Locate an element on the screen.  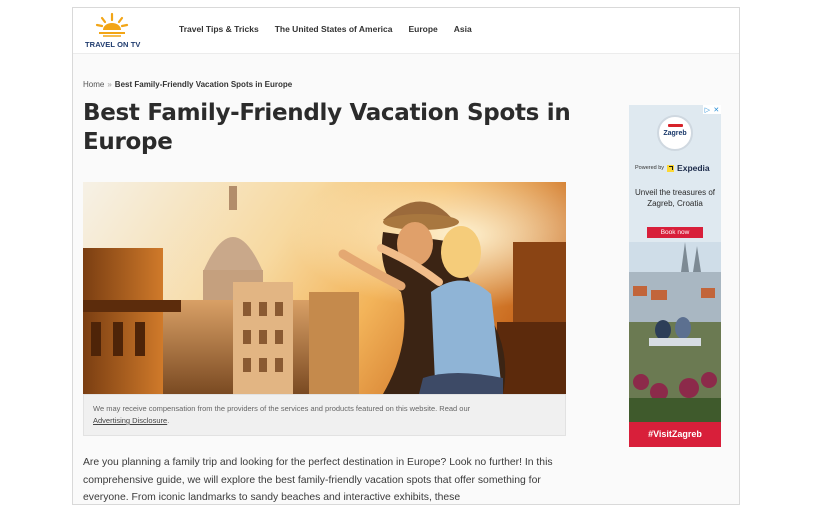
powered-by-label: Powered by is located at coordinates (650, 168).